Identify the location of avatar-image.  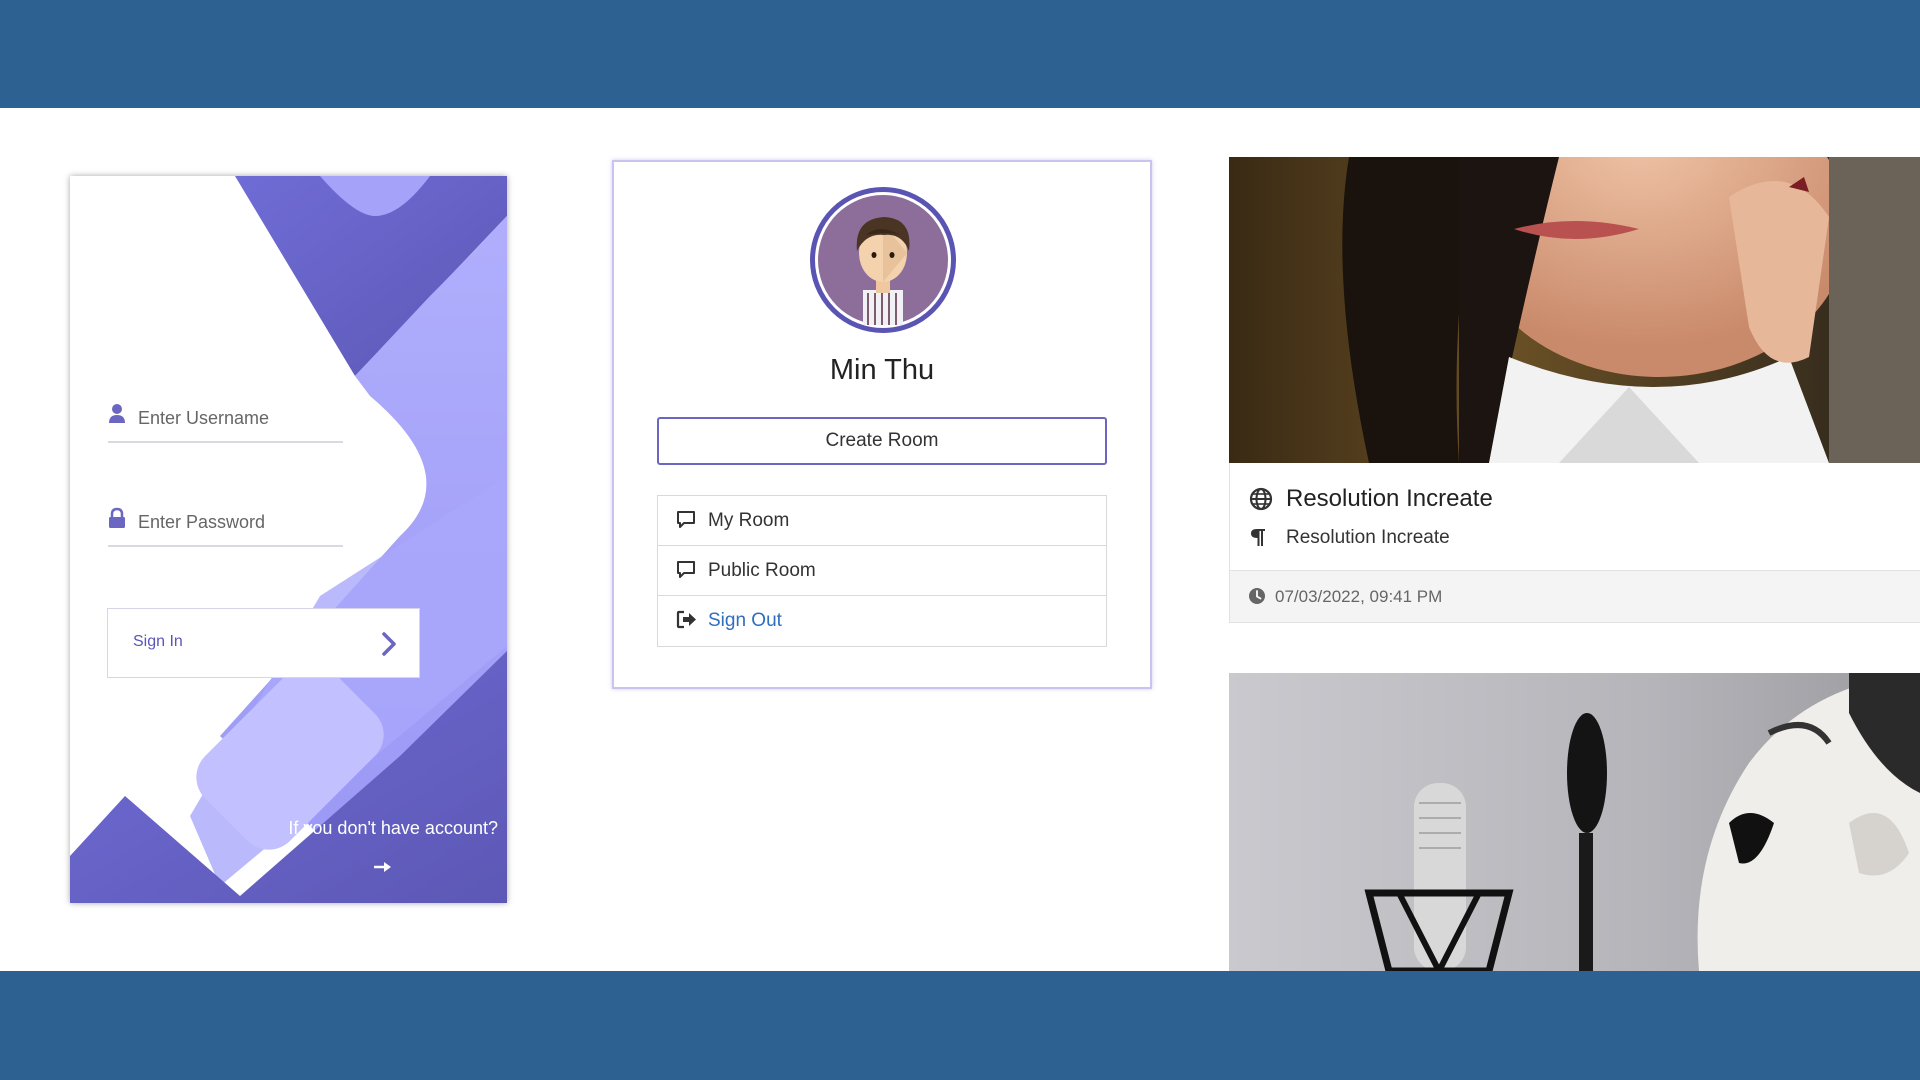
(883, 260).